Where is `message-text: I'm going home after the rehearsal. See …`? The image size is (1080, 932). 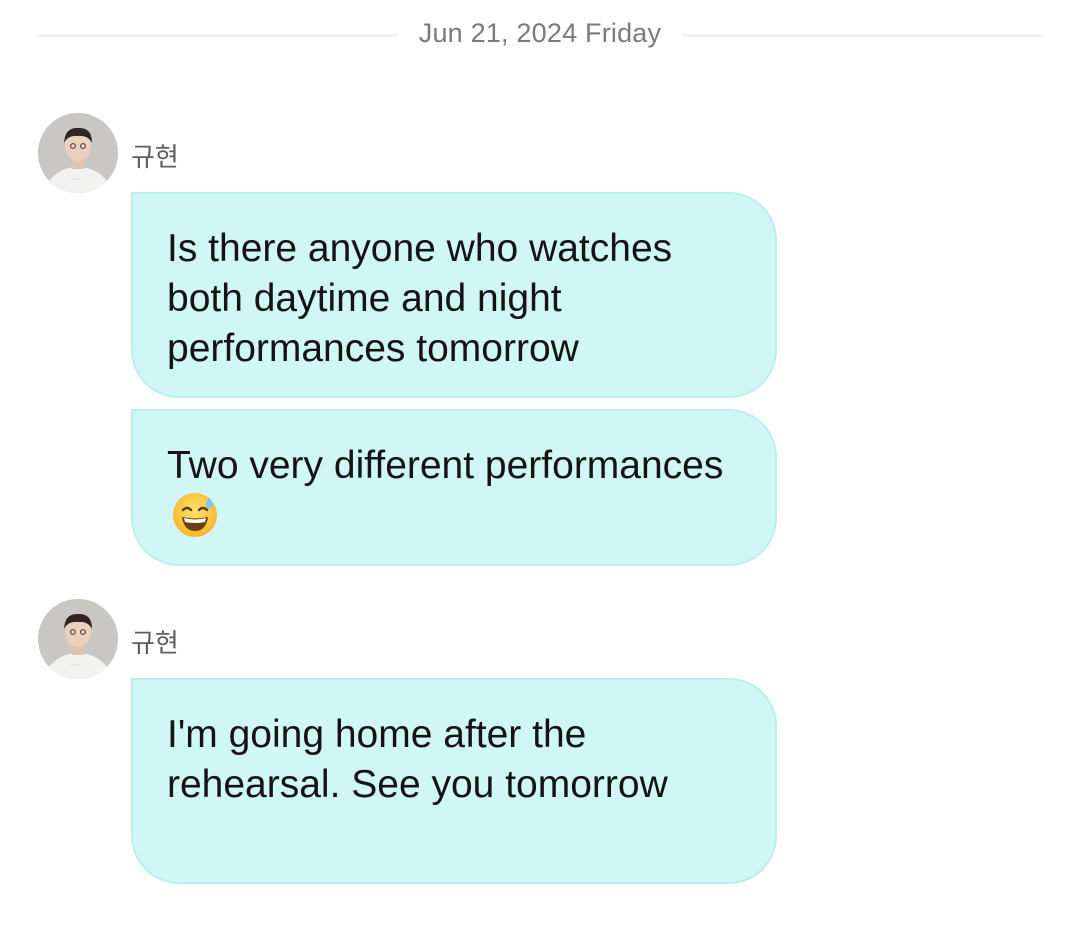
message-text: I'm going home after the rehearsal. See … is located at coordinates (417, 759).